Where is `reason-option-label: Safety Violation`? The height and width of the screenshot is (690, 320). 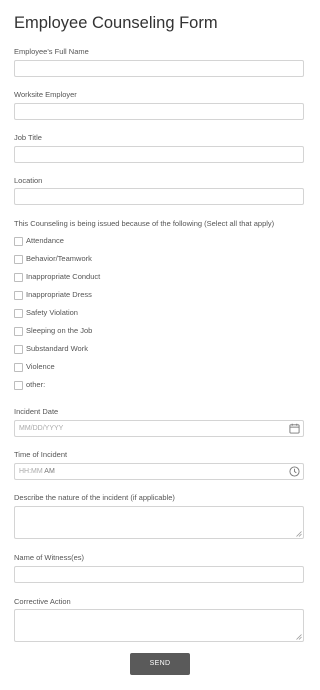
reason-option-label: Safety Violation is located at coordinates (52, 312).